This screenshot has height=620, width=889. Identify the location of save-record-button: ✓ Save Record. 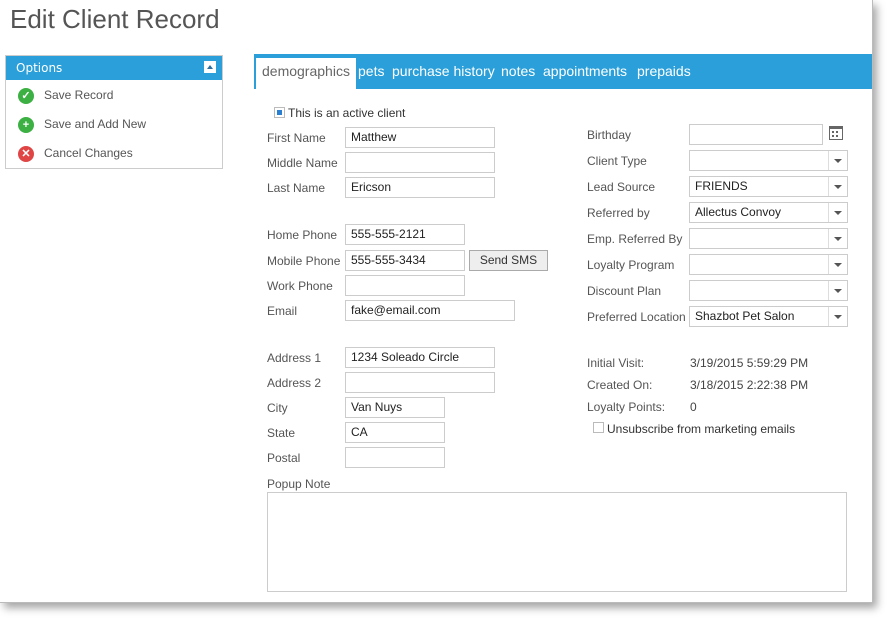
(65, 95).